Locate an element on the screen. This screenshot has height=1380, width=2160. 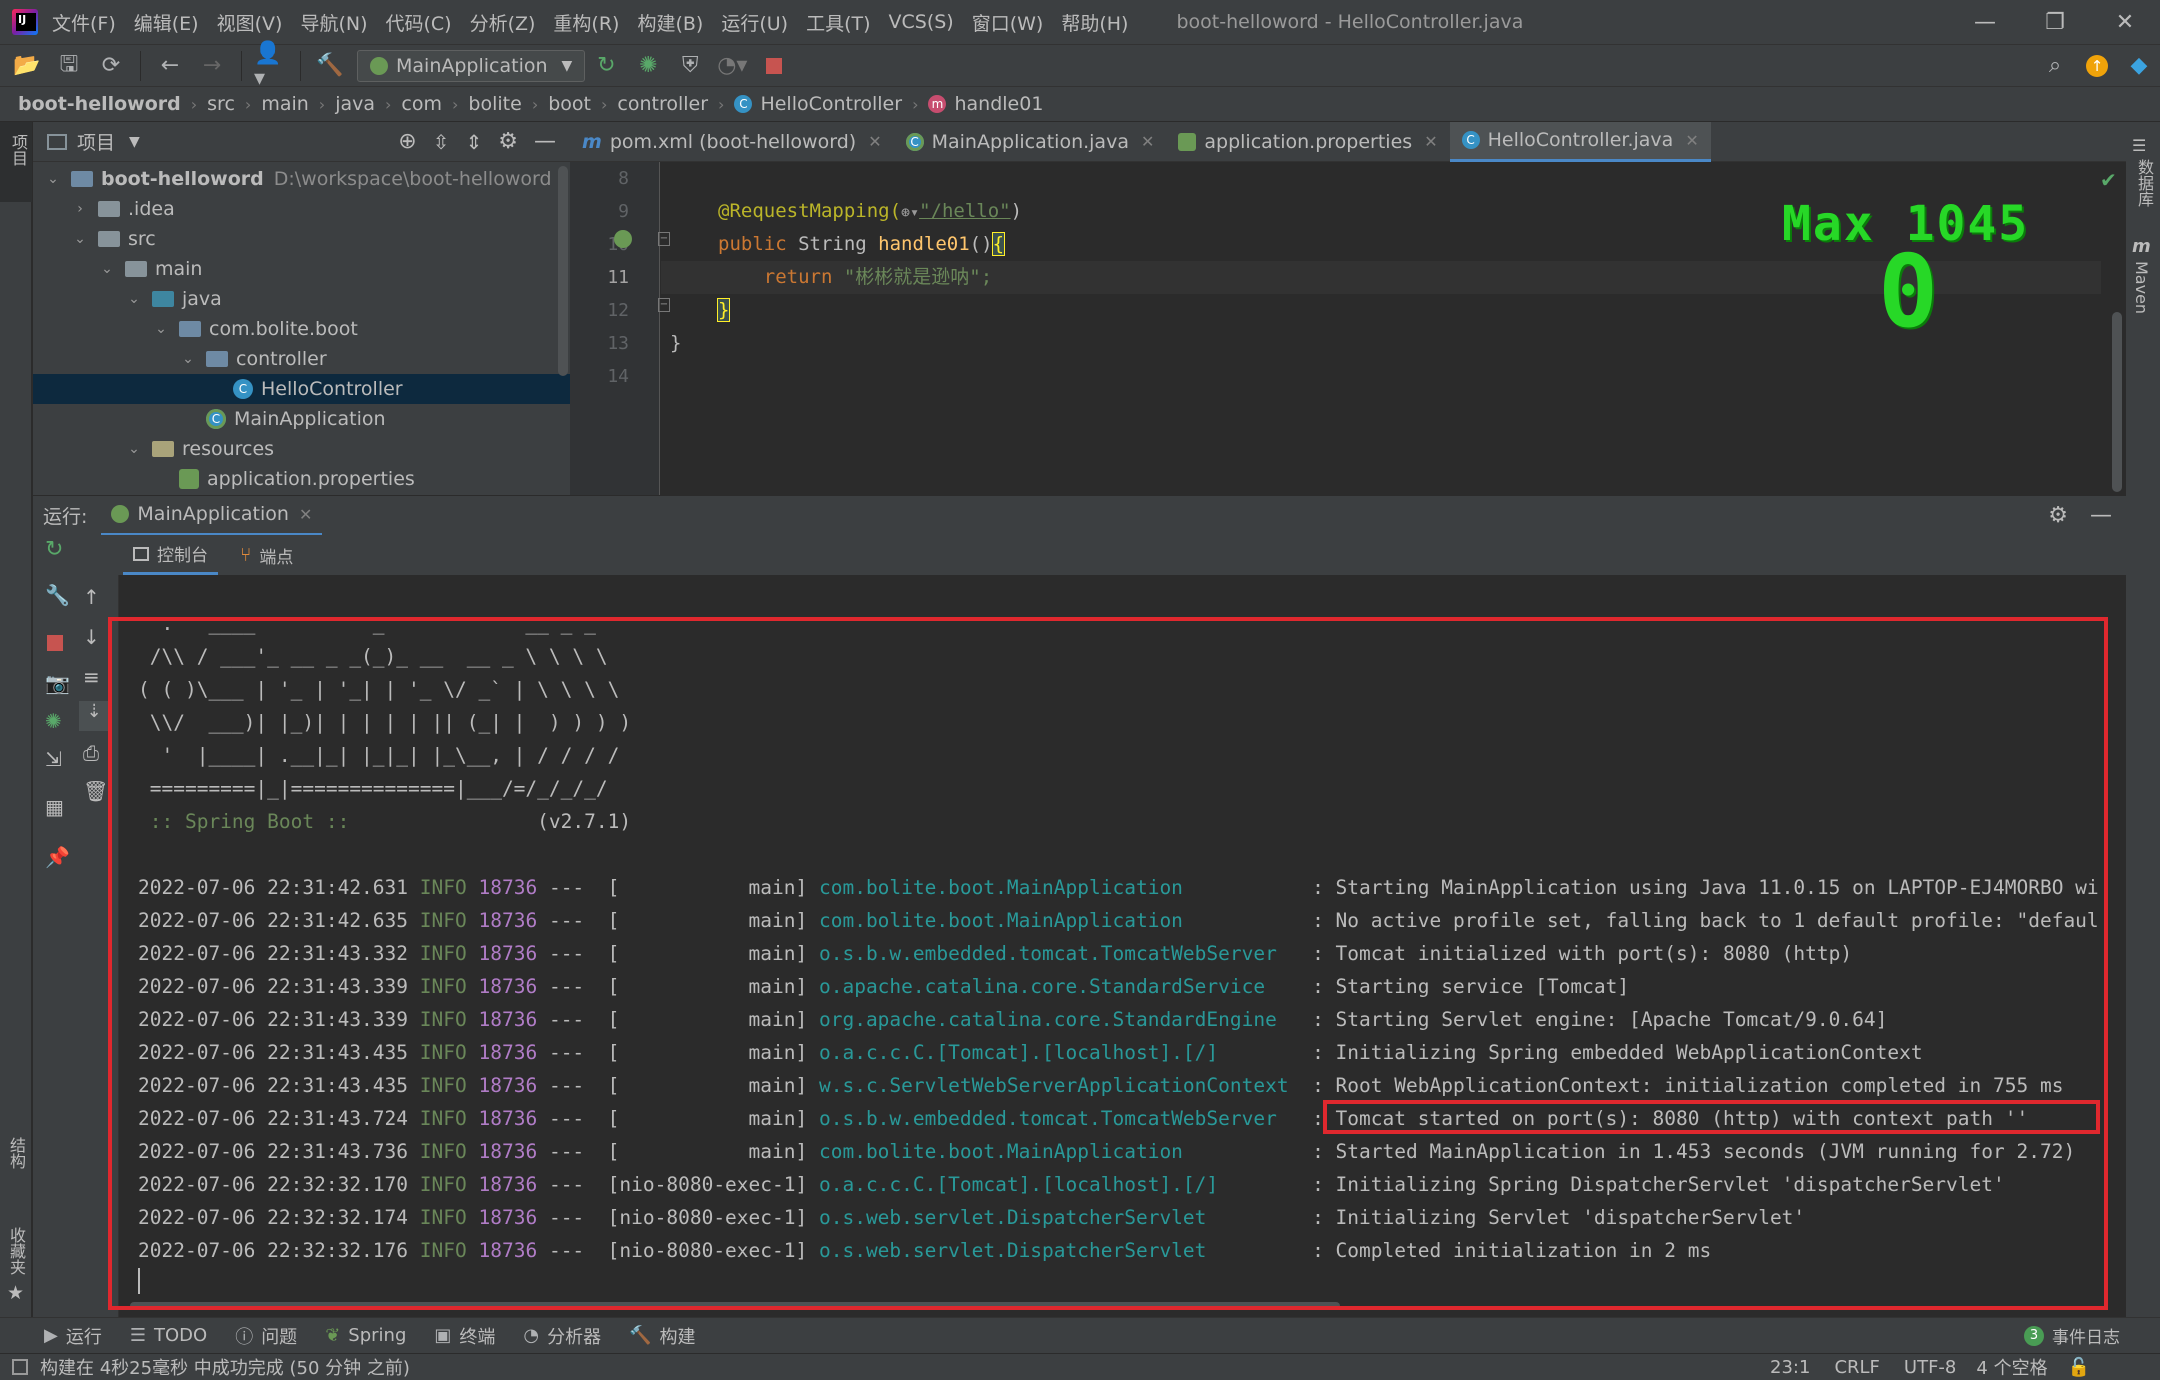
line-separator: CRLF is located at coordinates (1856, 1367).